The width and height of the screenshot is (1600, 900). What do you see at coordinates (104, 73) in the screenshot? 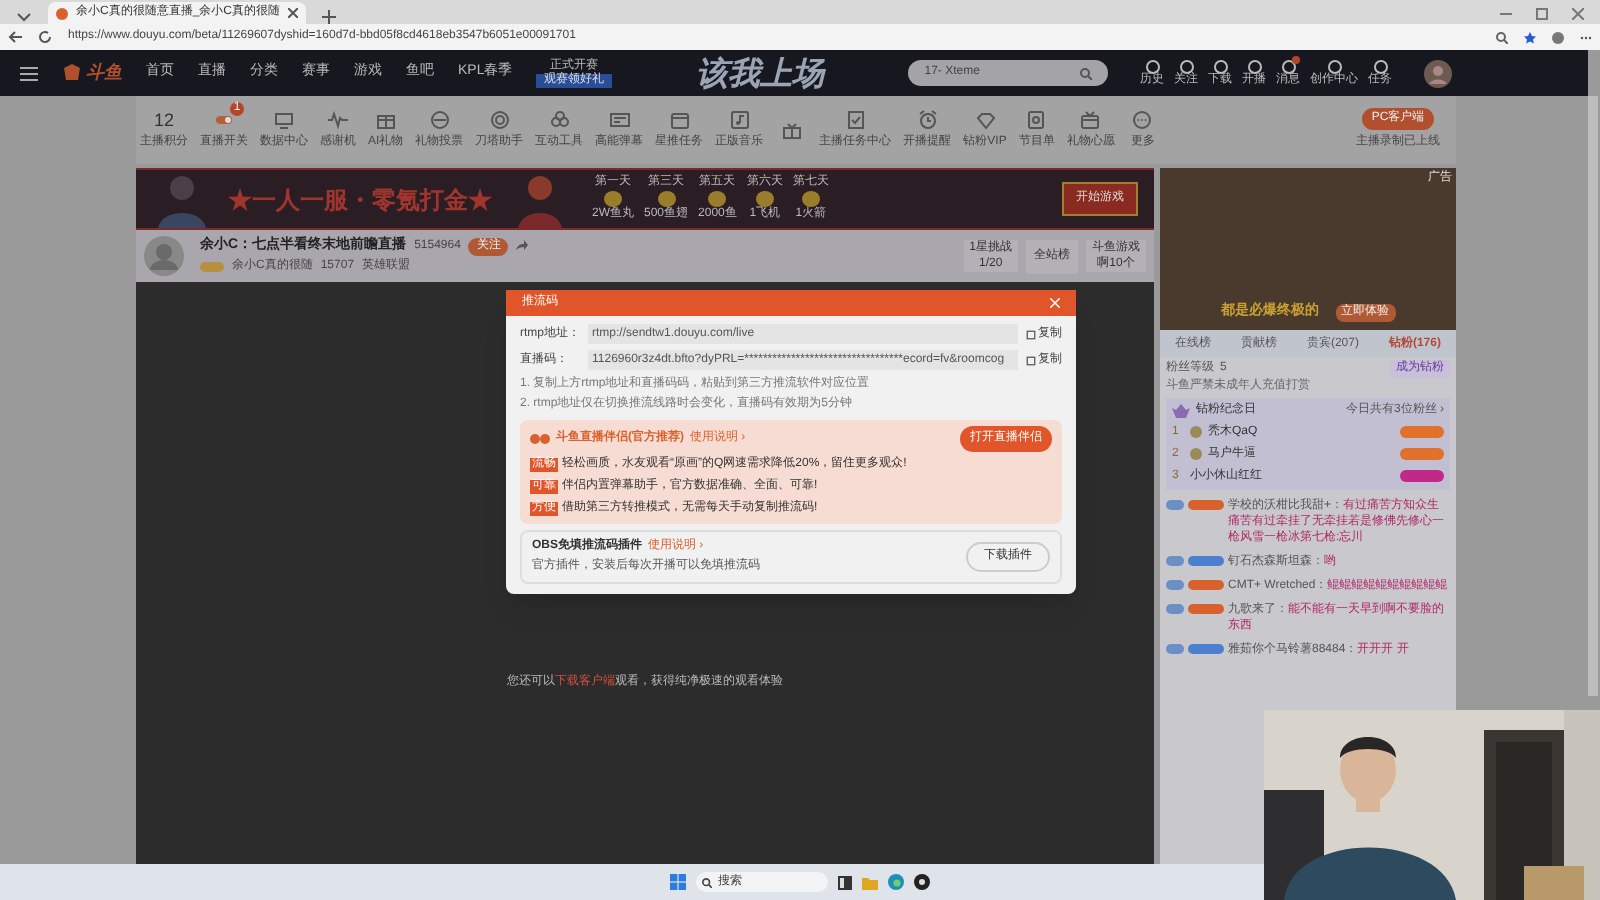
I see `site-logo: 斗鱼` at bounding box center [104, 73].